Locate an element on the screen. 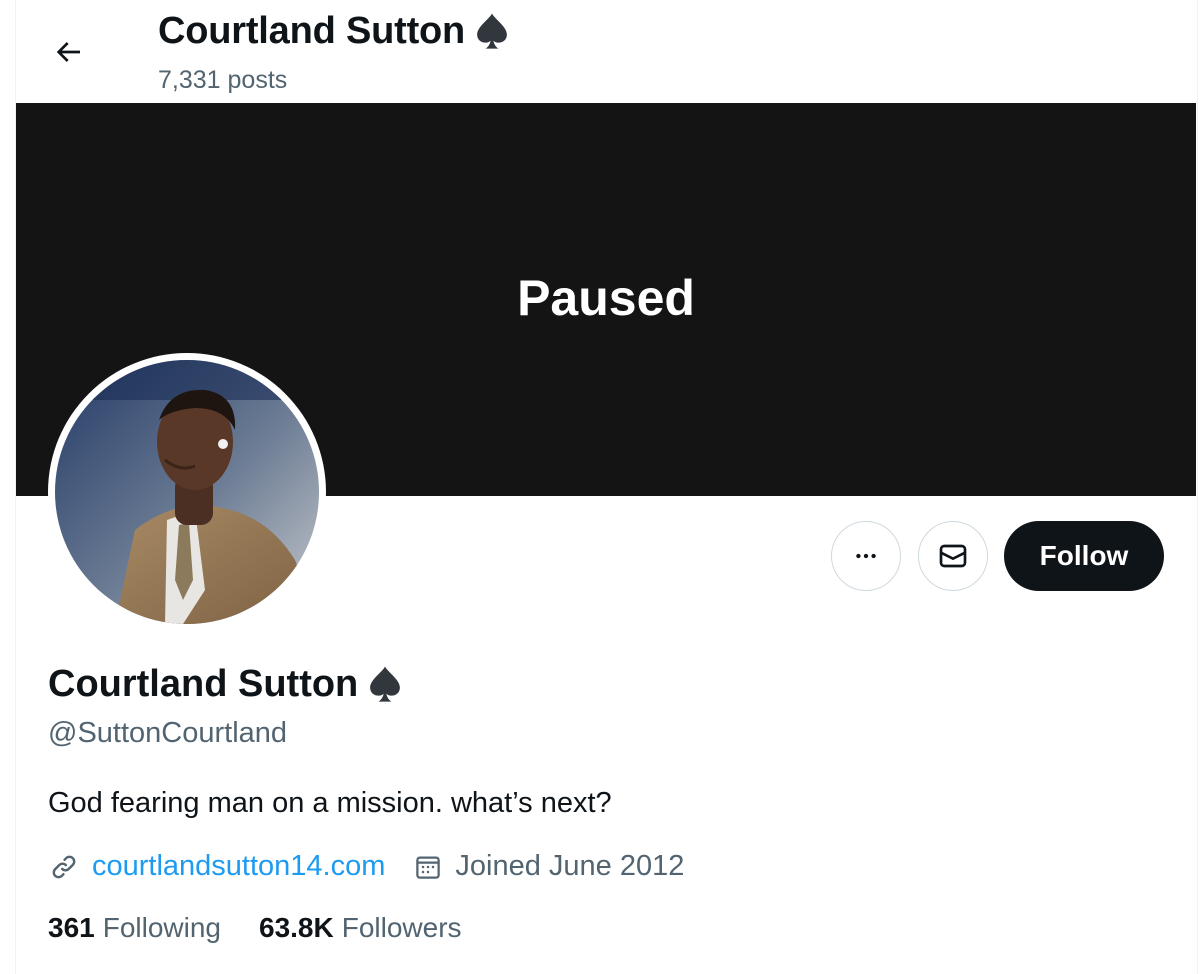 This screenshot has width=1200, height=974. more-horizontal-icon is located at coordinates (866, 556).